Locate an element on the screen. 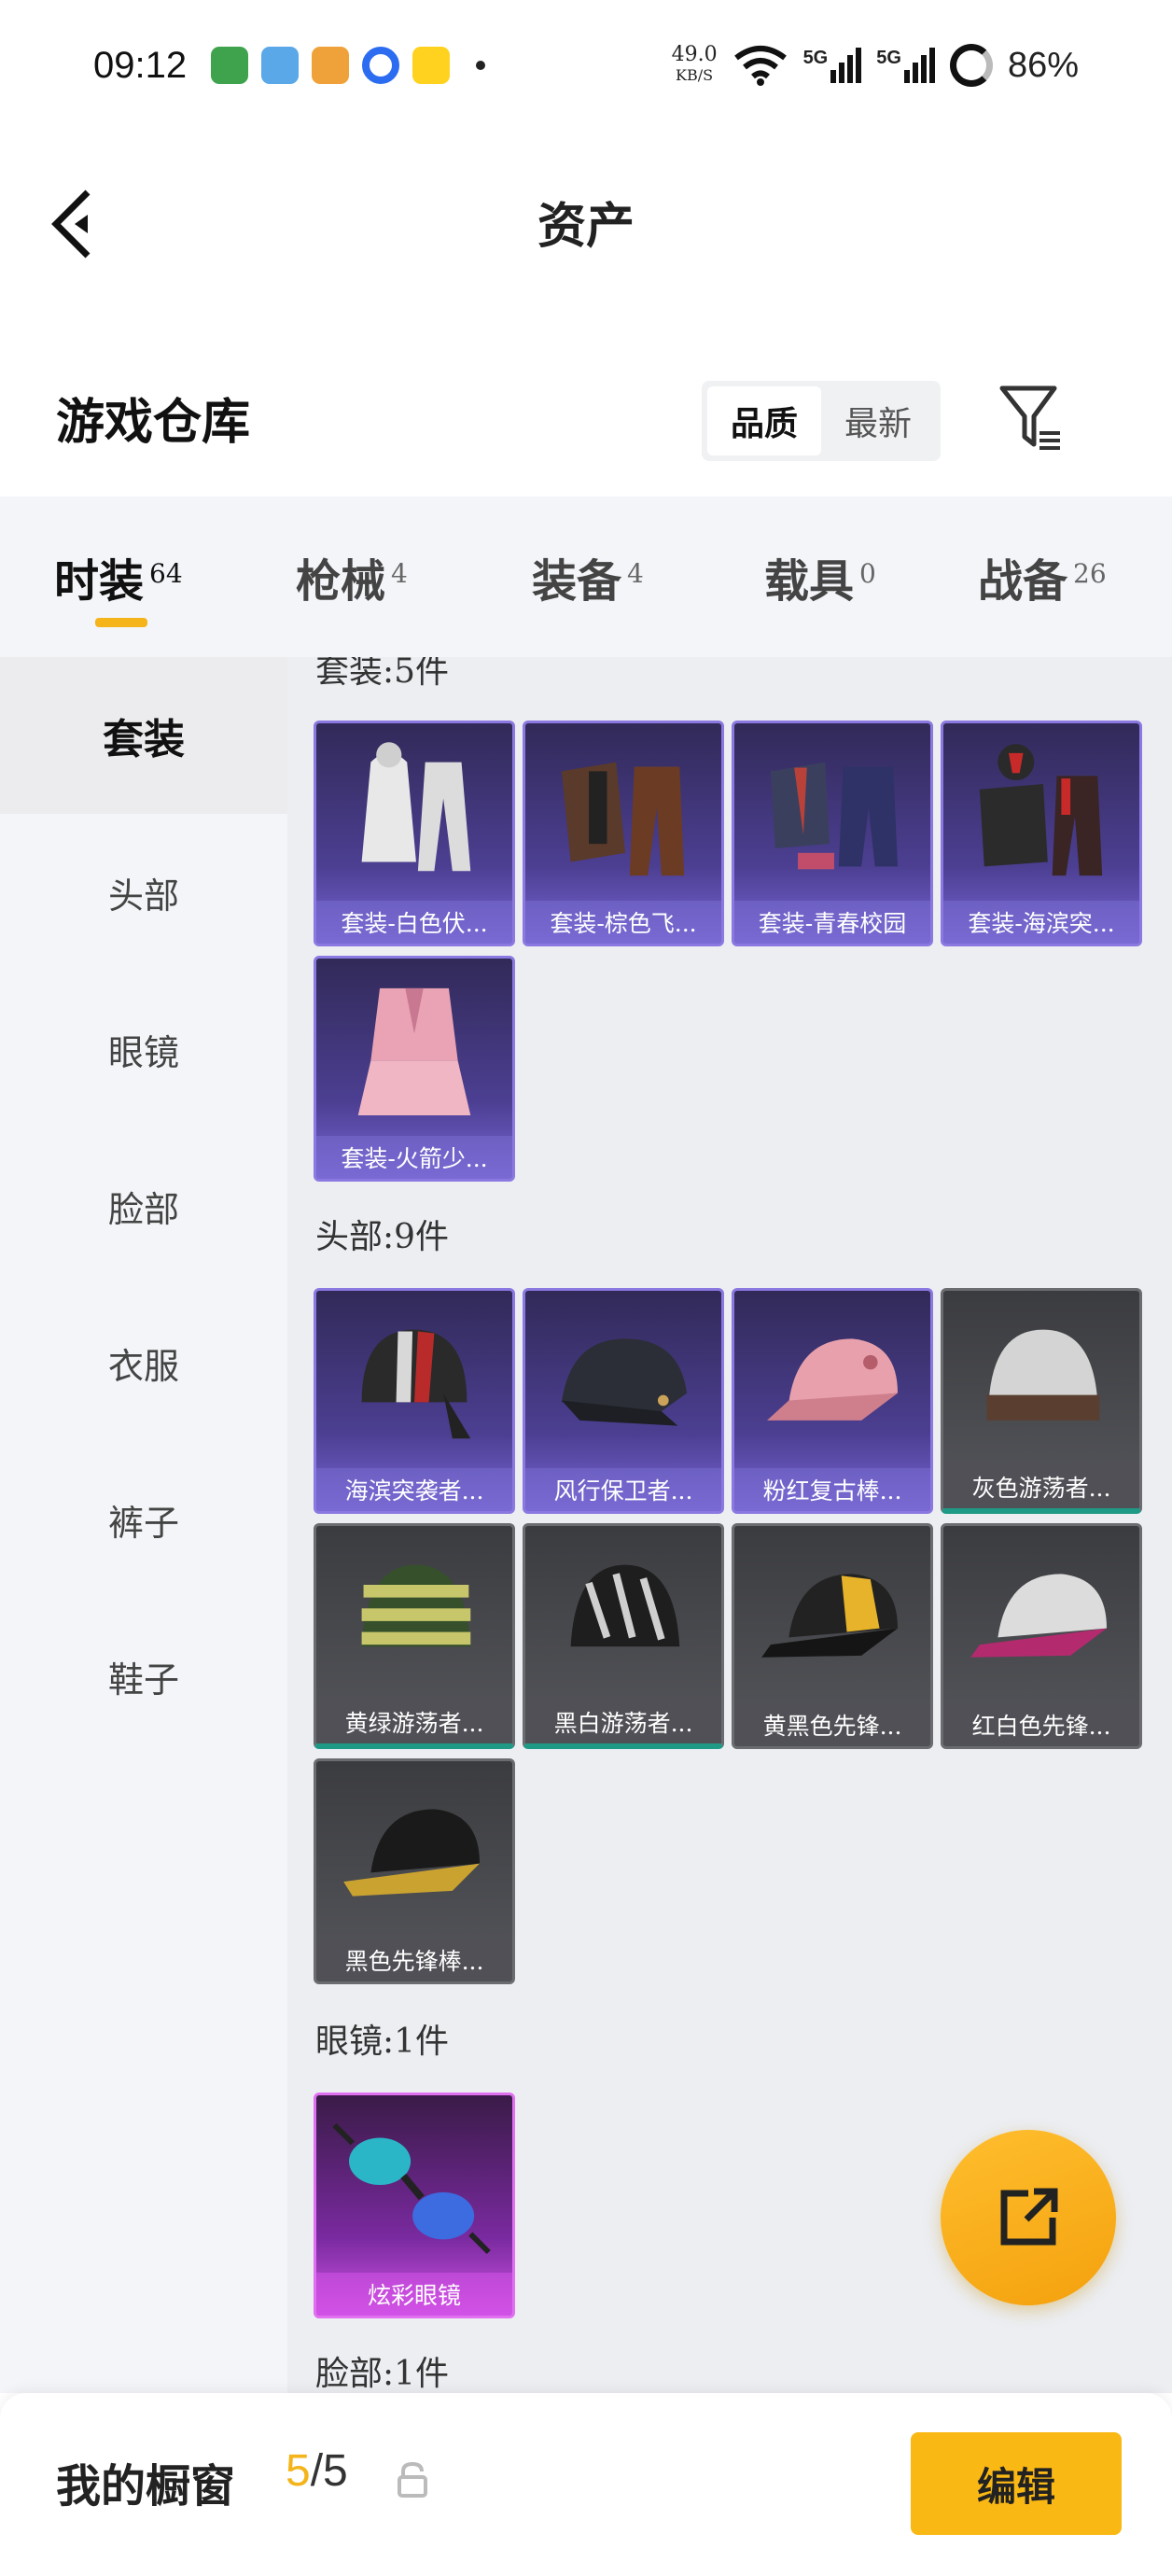  item-card: 炫彩眼镜 is located at coordinates (414, 2205).